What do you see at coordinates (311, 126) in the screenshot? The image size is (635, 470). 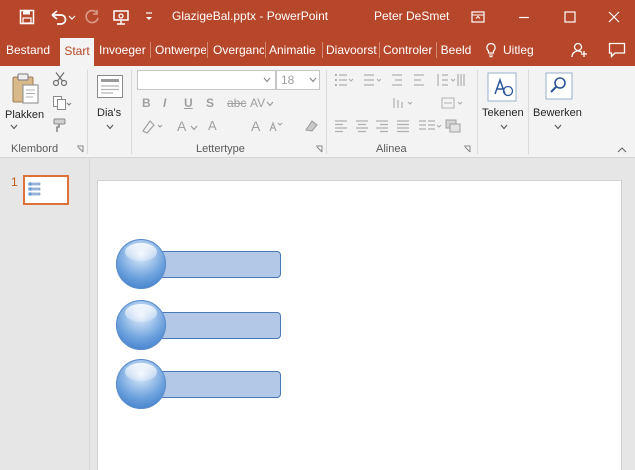 I see `clear-formatting-icon` at bounding box center [311, 126].